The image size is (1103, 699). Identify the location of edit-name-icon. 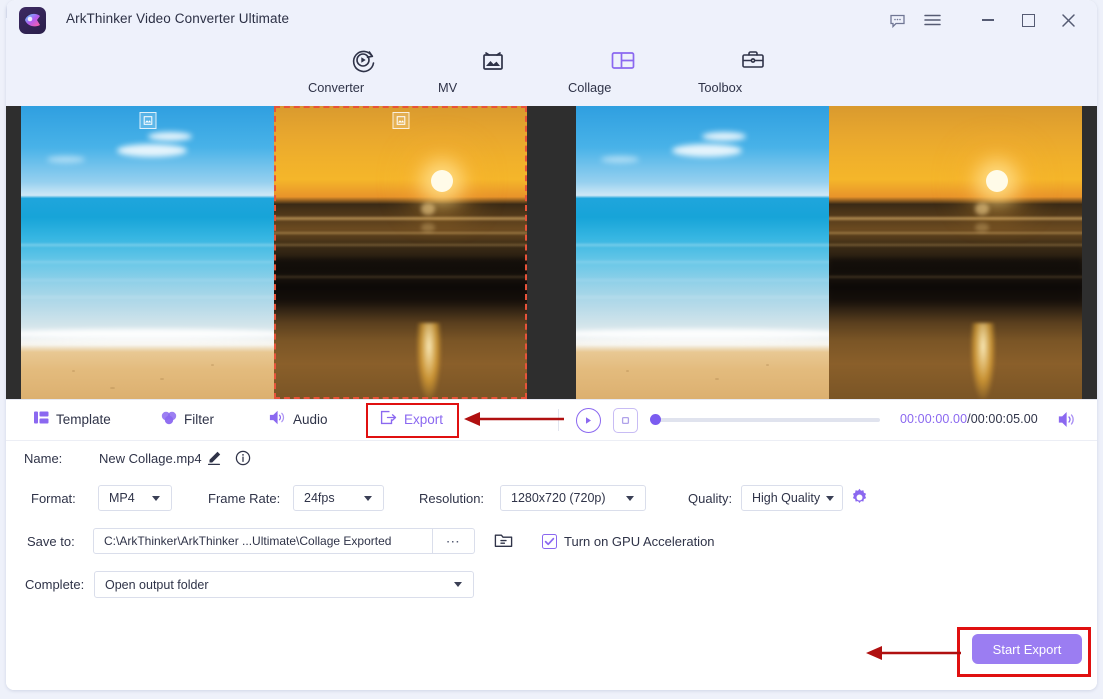
(214, 460).